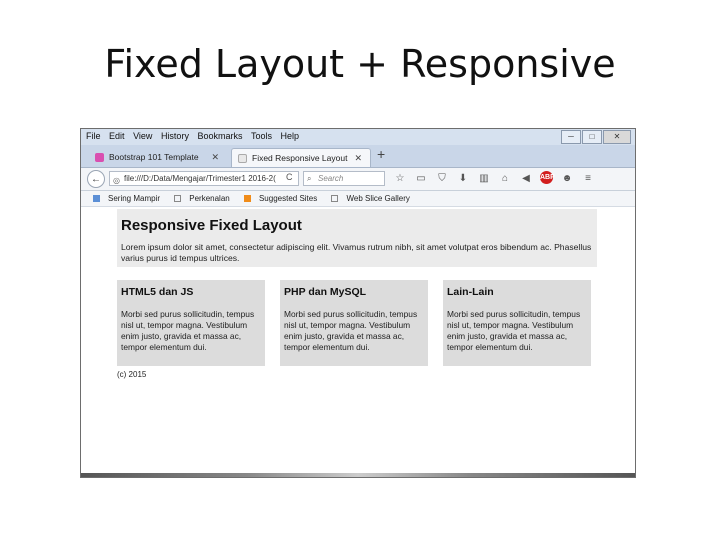 The height and width of the screenshot is (540, 720). I want to click on page-heading: Responsive Fixed Layout, so click(211, 225).